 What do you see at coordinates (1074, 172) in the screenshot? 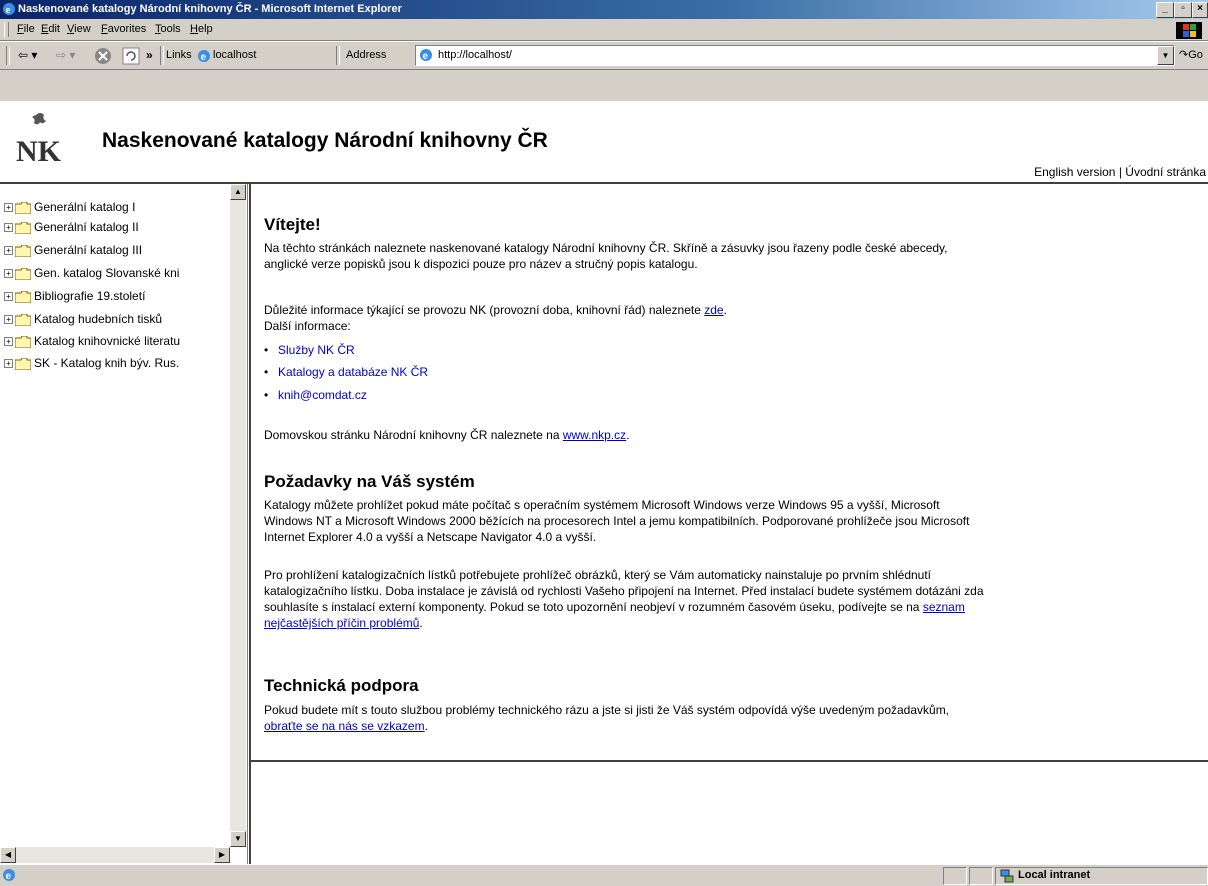
I see `english-version-link: English version` at bounding box center [1074, 172].